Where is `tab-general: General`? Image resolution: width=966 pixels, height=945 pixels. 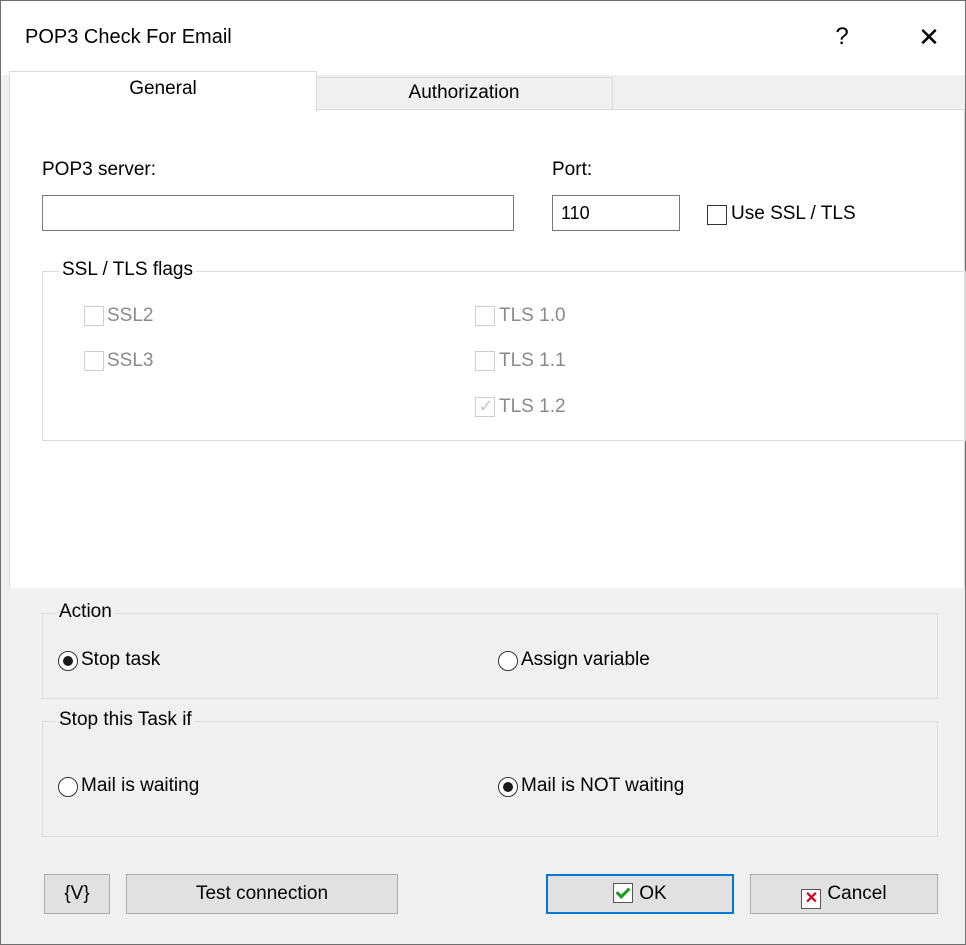 tab-general: General is located at coordinates (163, 91).